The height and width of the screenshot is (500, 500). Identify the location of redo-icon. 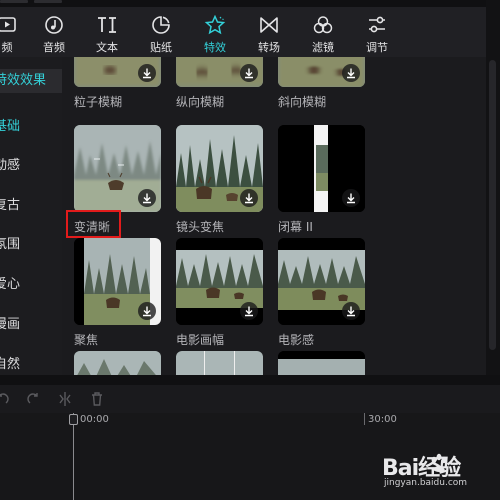
(33, 399).